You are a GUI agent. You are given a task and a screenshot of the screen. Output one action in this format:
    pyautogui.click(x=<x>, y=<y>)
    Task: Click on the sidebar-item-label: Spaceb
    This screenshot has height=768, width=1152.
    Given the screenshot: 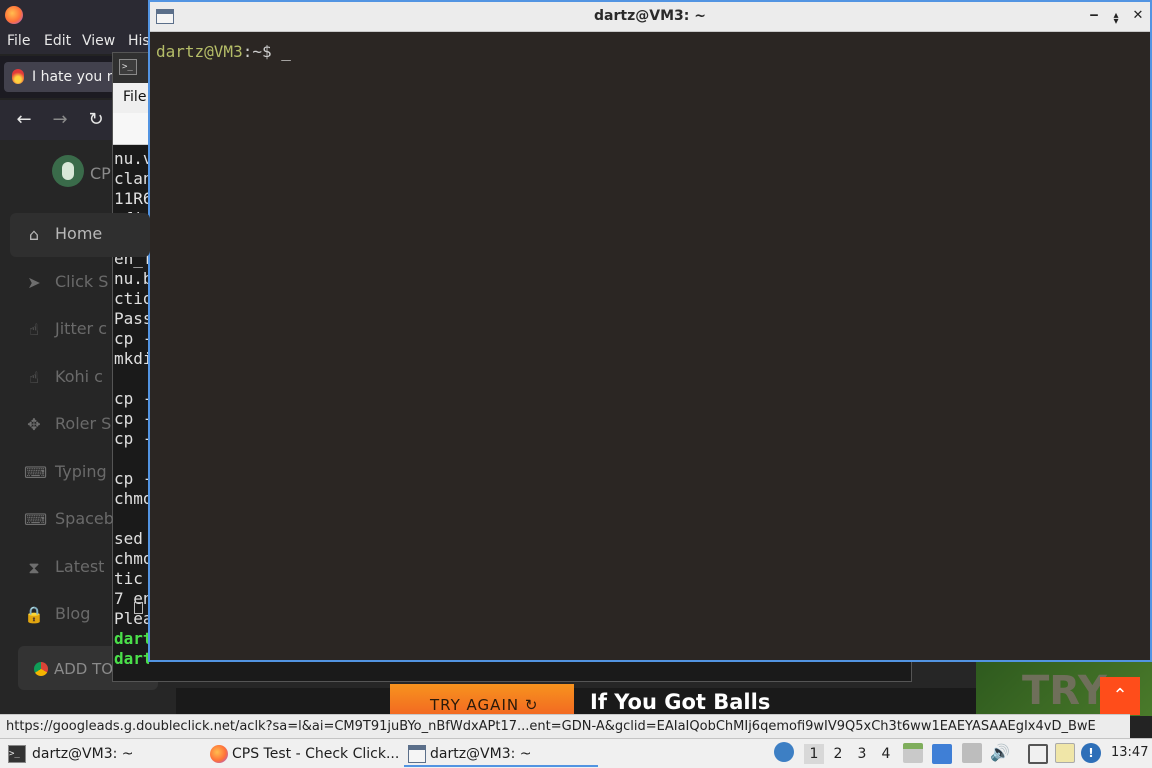 What is the action you would take?
    pyautogui.click(x=84, y=518)
    